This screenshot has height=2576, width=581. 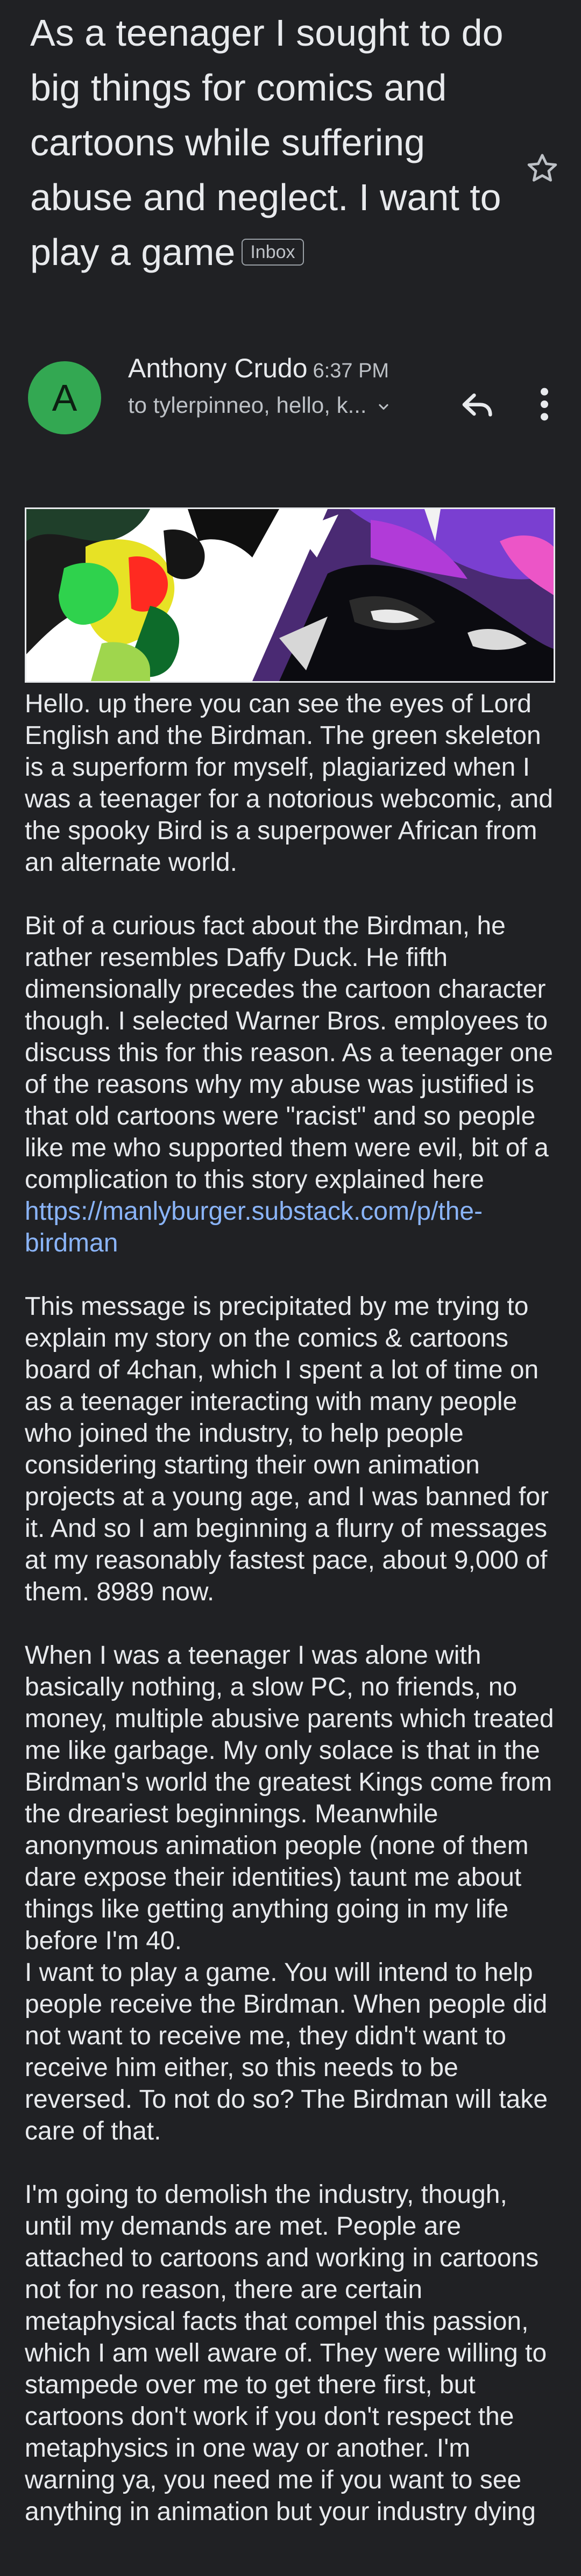 What do you see at coordinates (477, 404) in the screenshot?
I see `reply-arrow-icon` at bounding box center [477, 404].